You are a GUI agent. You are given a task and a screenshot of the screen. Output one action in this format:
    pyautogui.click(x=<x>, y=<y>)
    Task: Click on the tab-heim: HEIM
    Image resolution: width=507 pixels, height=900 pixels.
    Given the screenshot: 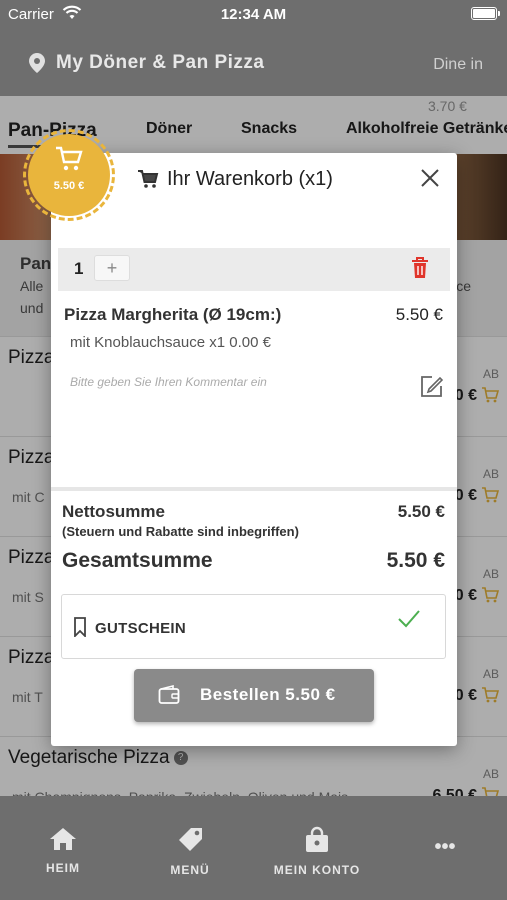 What is the action you would take?
    pyautogui.click(x=63, y=850)
    